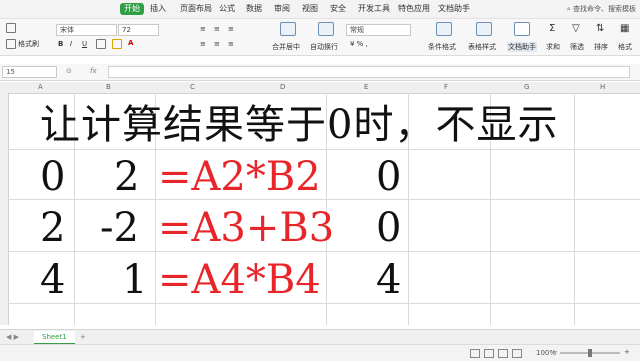  What do you see at coordinates (369, 72) in the screenshot?
I see `formula-input` at bounding box center [369, 72].